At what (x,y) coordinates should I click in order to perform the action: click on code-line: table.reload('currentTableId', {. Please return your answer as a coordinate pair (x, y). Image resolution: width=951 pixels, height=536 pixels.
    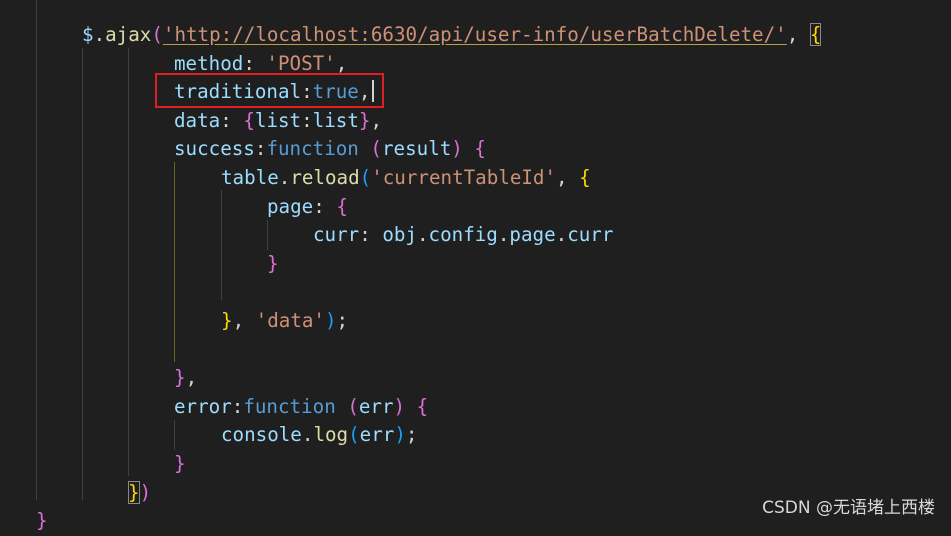
    Looking at the image, I should click on (406, 178).